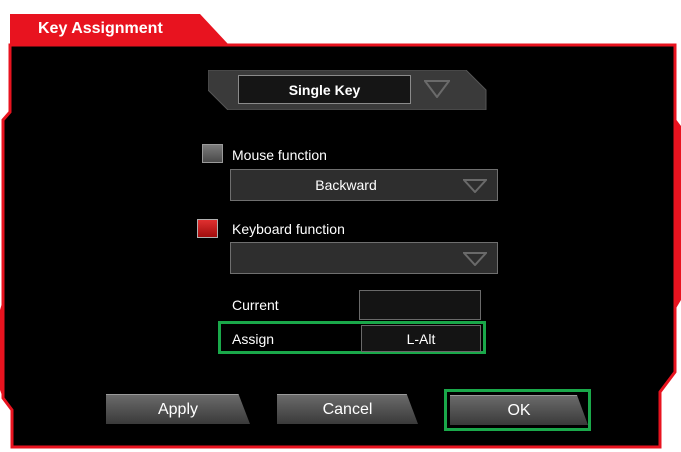  Describe the element at coordinates (347, 409) in the screenshot. I see `cancel-button: Cancel` at that location.